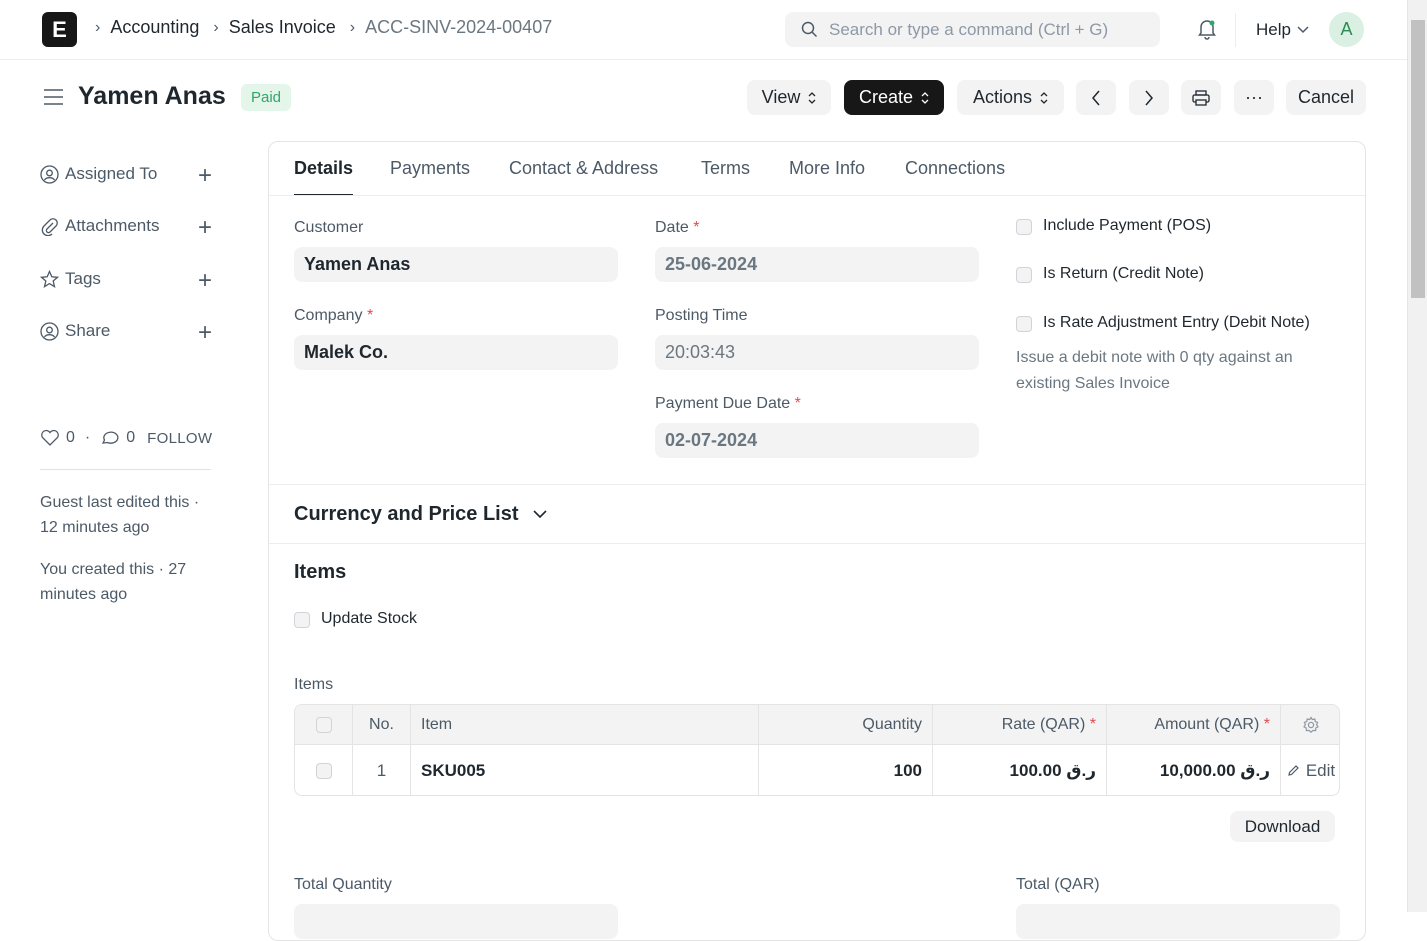  What do you see at coordinates (972, 29) in the screenshot?
I see `search-input: Search or type a command (Ctrl + G)` at bounding box center [972, 29].